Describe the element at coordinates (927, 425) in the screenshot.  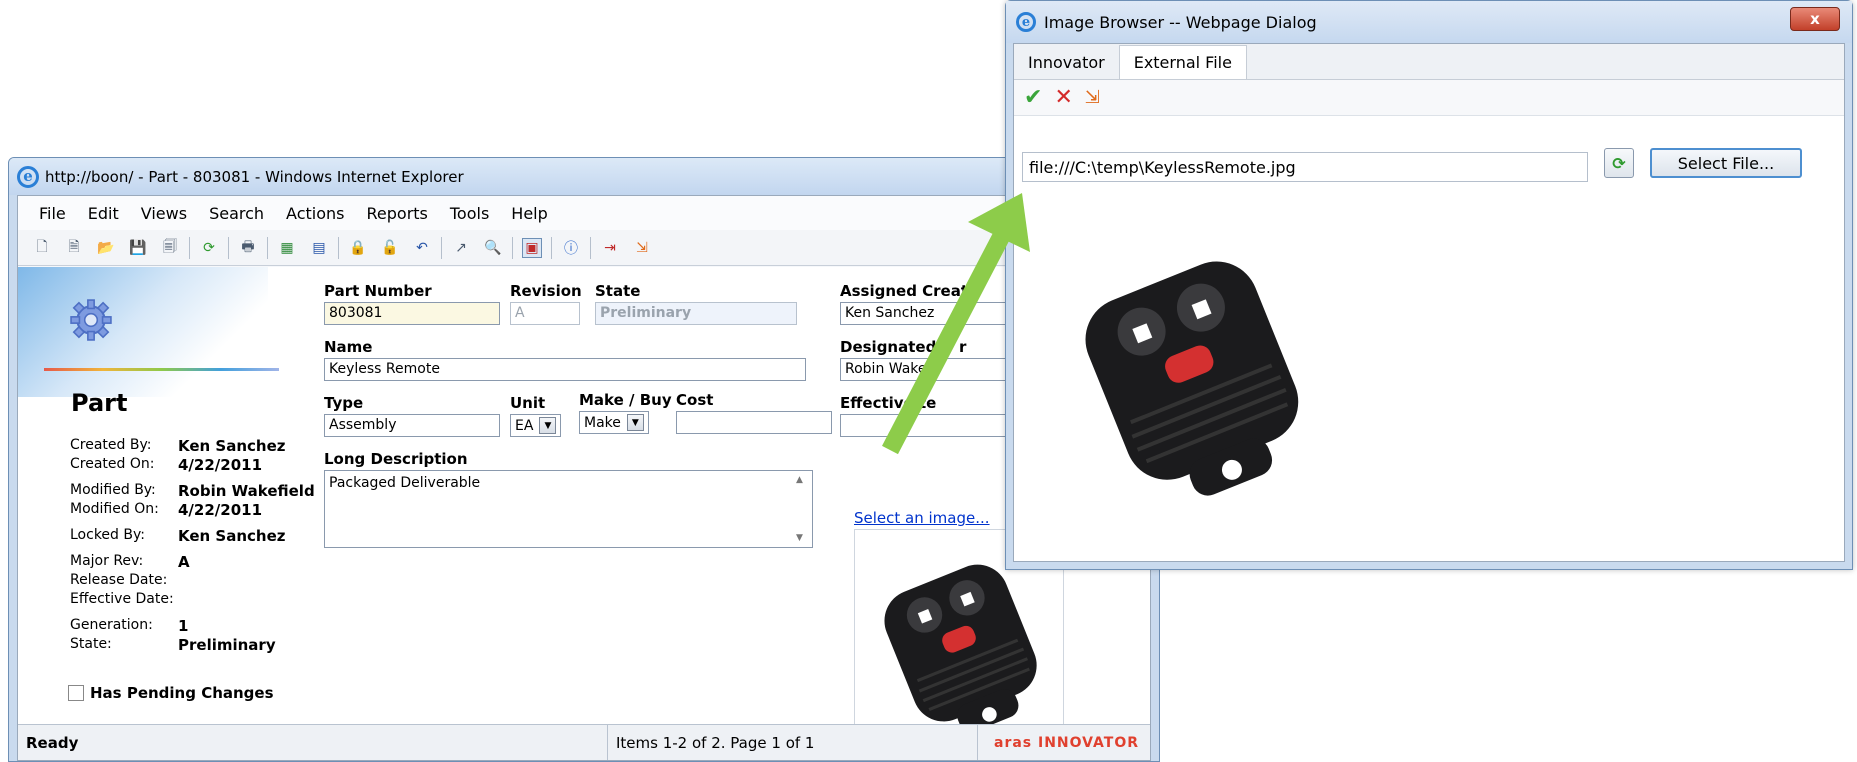
I see `effective-date-input` at that location.